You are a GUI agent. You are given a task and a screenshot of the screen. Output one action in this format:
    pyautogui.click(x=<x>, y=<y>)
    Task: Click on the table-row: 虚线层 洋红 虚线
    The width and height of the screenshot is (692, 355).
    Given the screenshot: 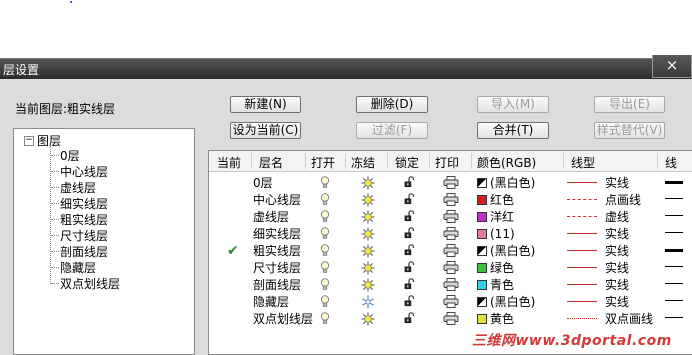 What is the action you would take?
    pyautogui.click(x=450, y=216)
    